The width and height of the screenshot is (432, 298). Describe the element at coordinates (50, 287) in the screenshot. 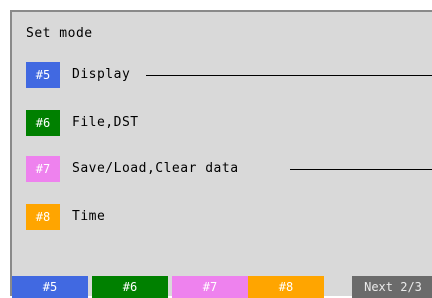

I see `fkey-5: #5` at that location.